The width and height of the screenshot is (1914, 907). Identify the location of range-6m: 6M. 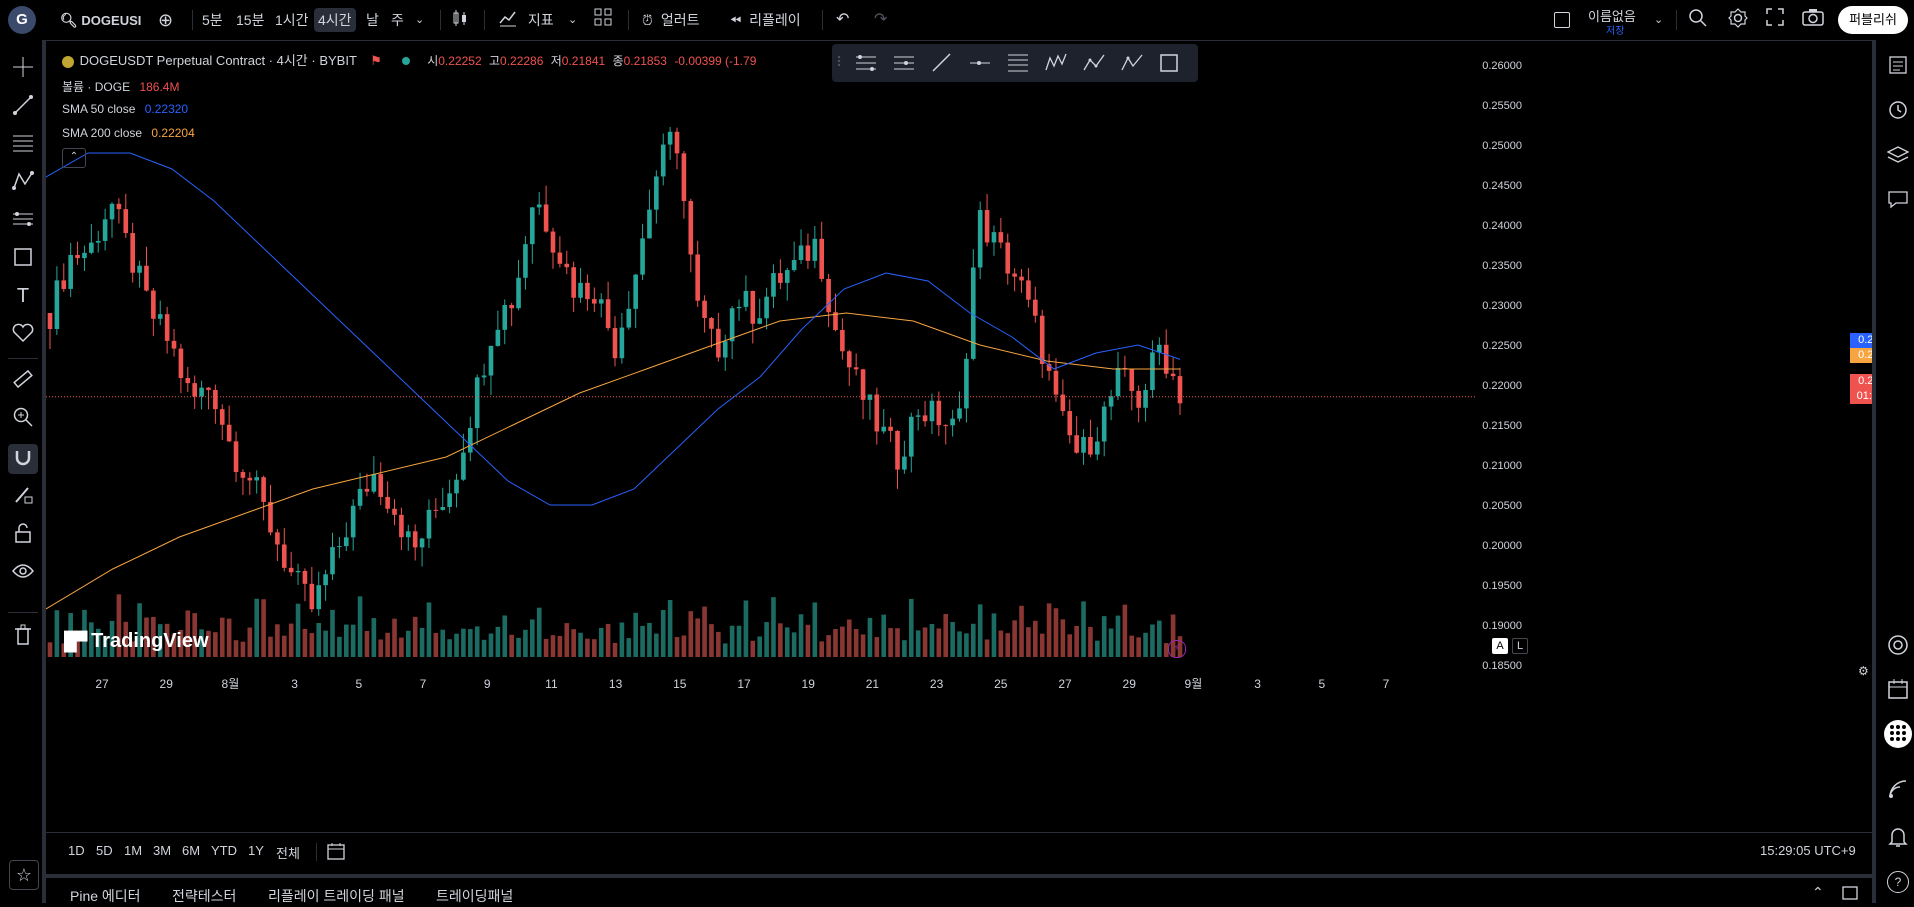
(191, 850).